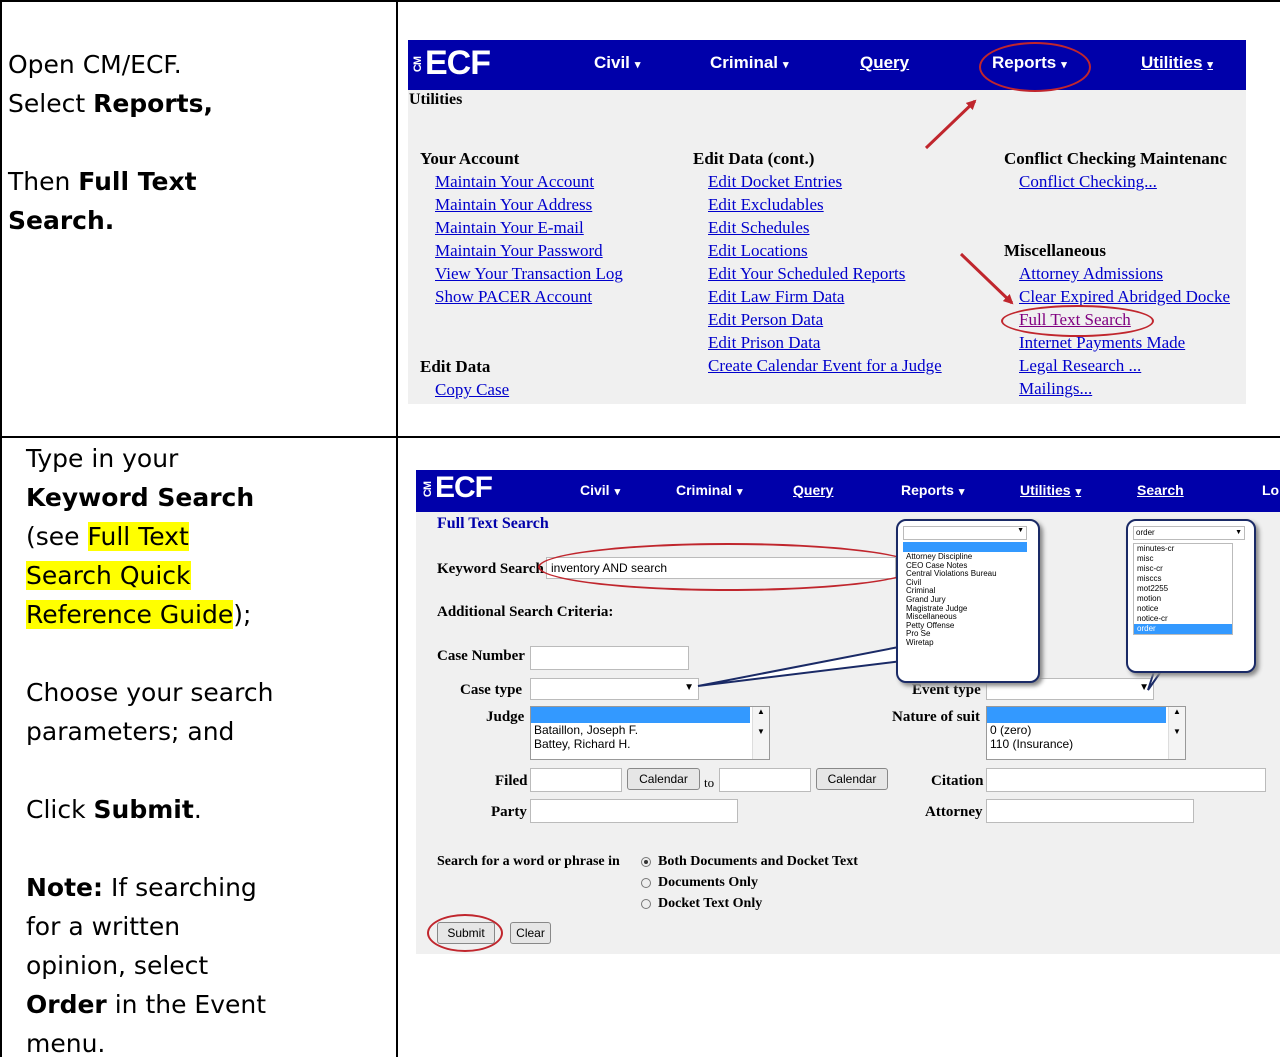 The width and height of the screenshot is (1280, 1063). I want to click on list-item: misc-cr, so click(1183, 569).